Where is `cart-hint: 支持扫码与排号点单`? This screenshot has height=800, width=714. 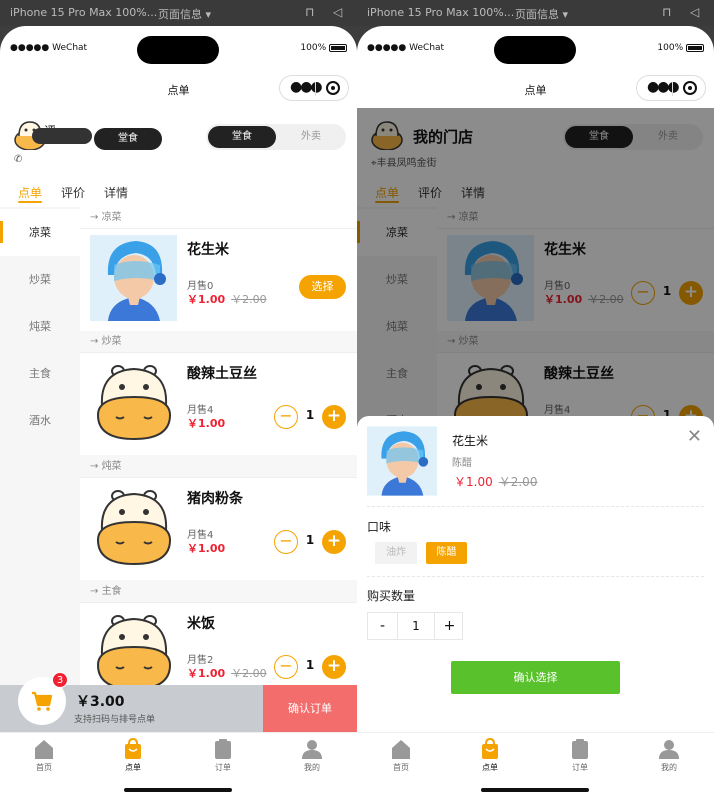
cart-hint: 支持扫码与排号点单 is located at coordinates (115, 720).